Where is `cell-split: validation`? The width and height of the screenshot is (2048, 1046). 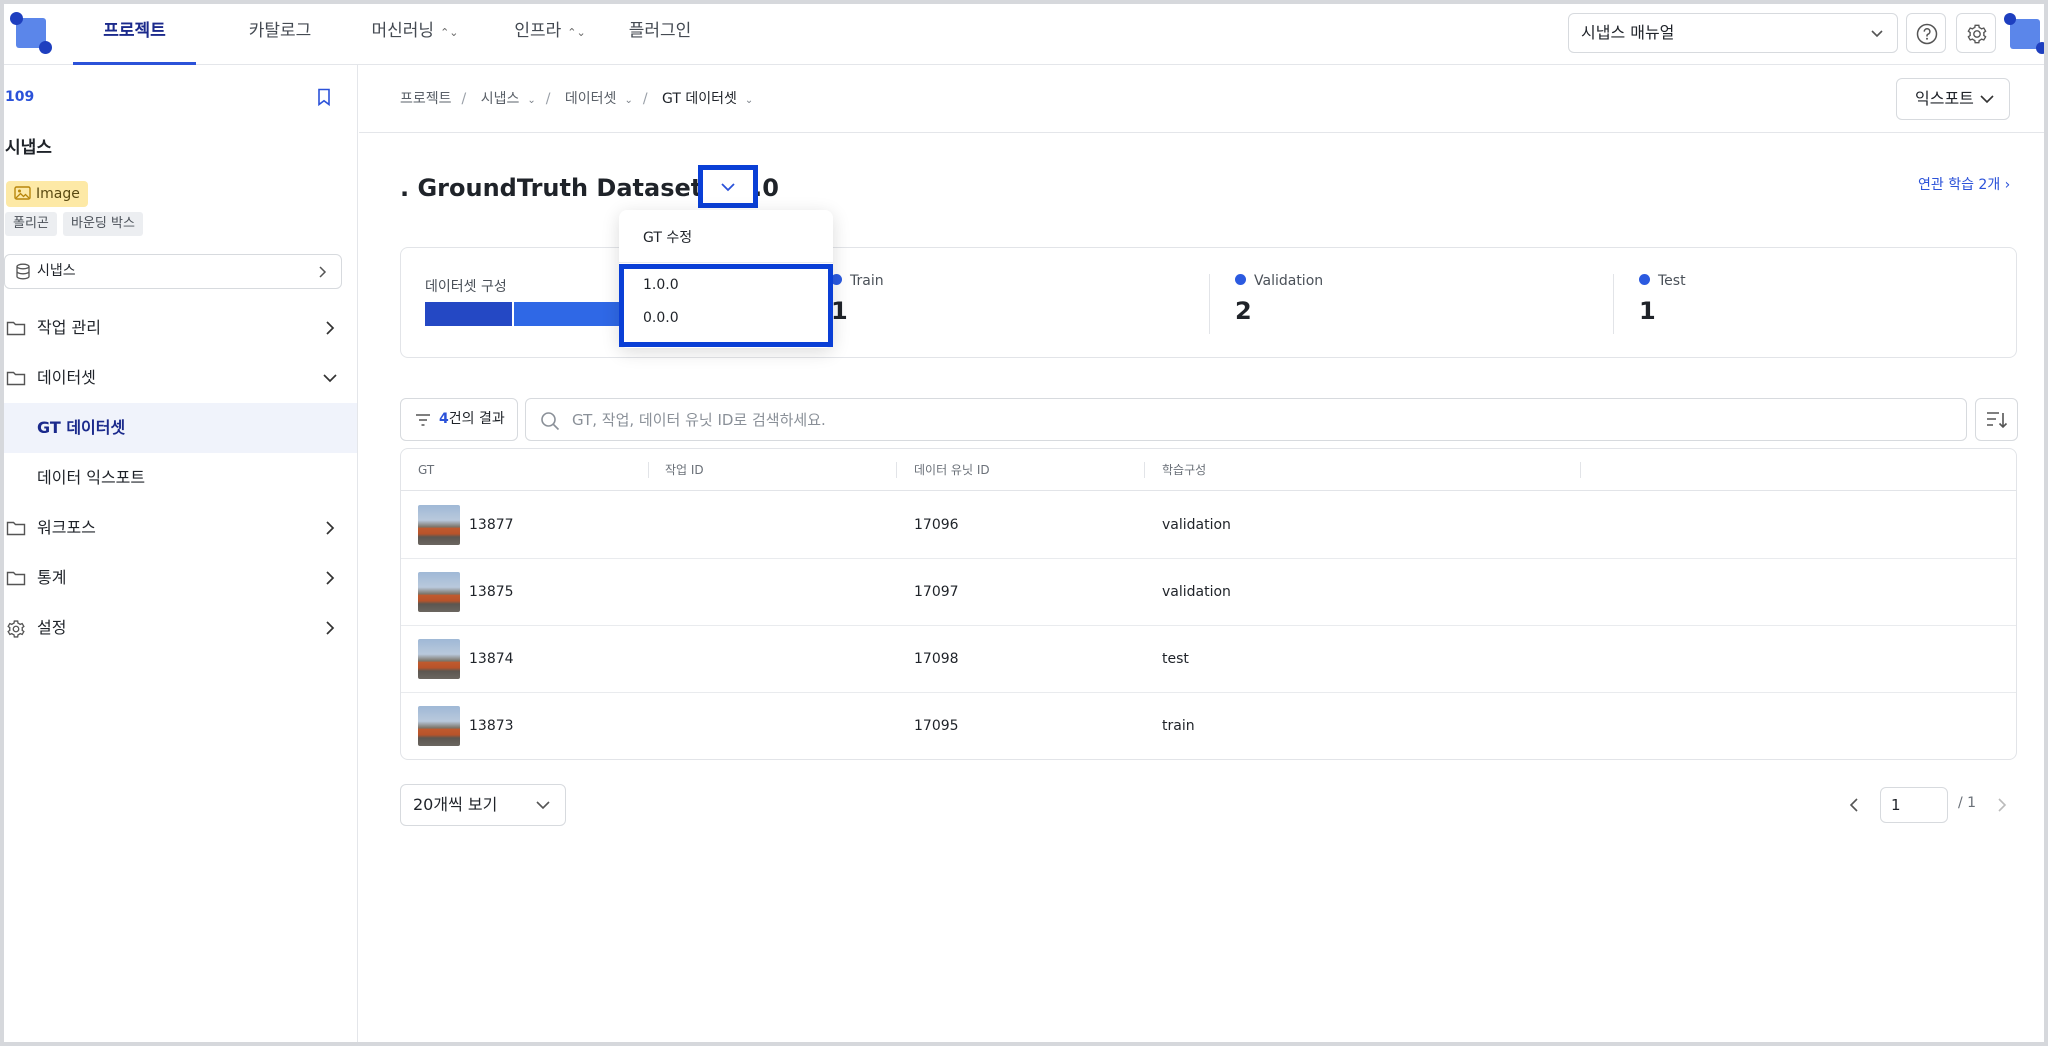
cell-split: validation is located at coordinates (1196, 592).